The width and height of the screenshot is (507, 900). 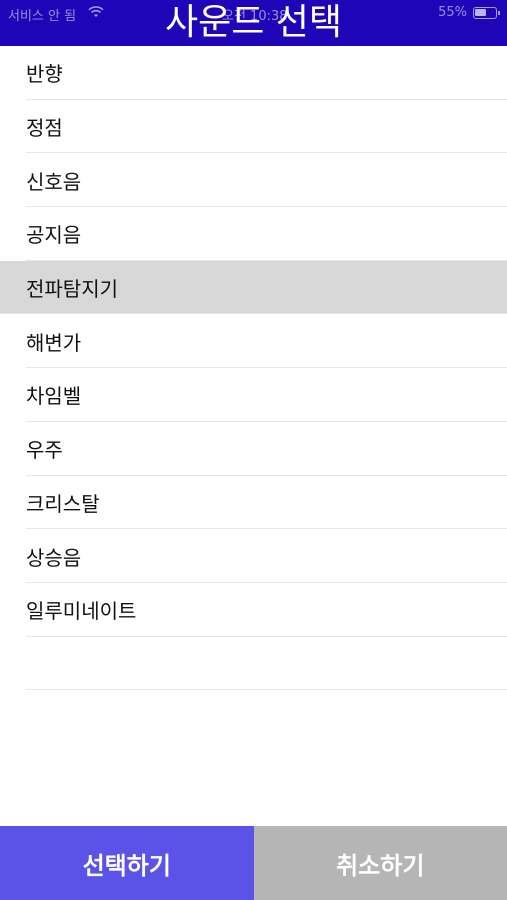 I want to click on sound-list-item-label: 반향, so click(x=44, y=74).